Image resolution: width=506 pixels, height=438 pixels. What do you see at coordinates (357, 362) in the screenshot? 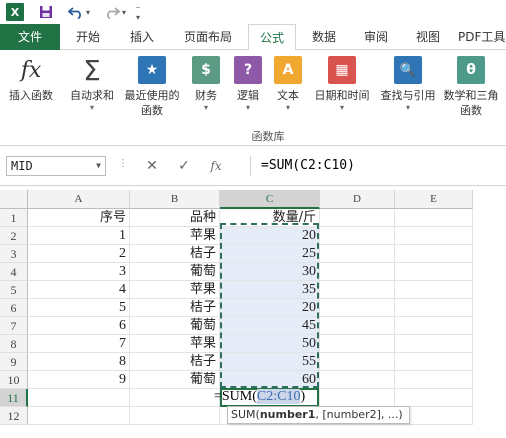
I see `cell-d9` at bounding box center [357, 362].